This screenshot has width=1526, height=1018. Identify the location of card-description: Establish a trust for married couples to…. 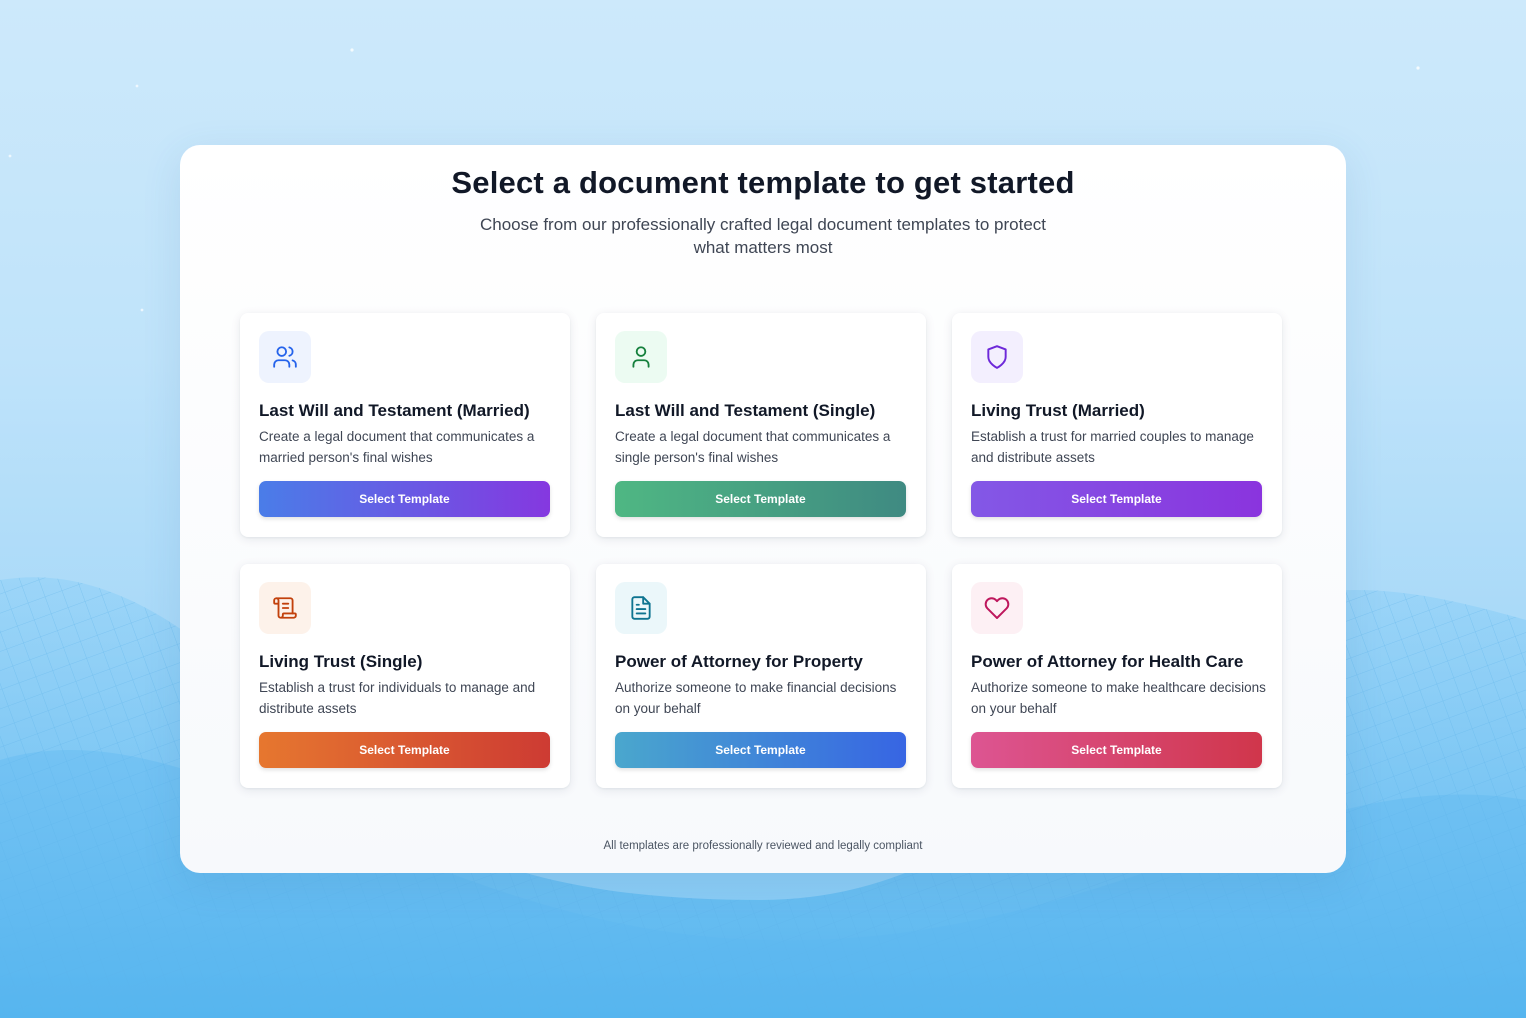
(1112, 447).